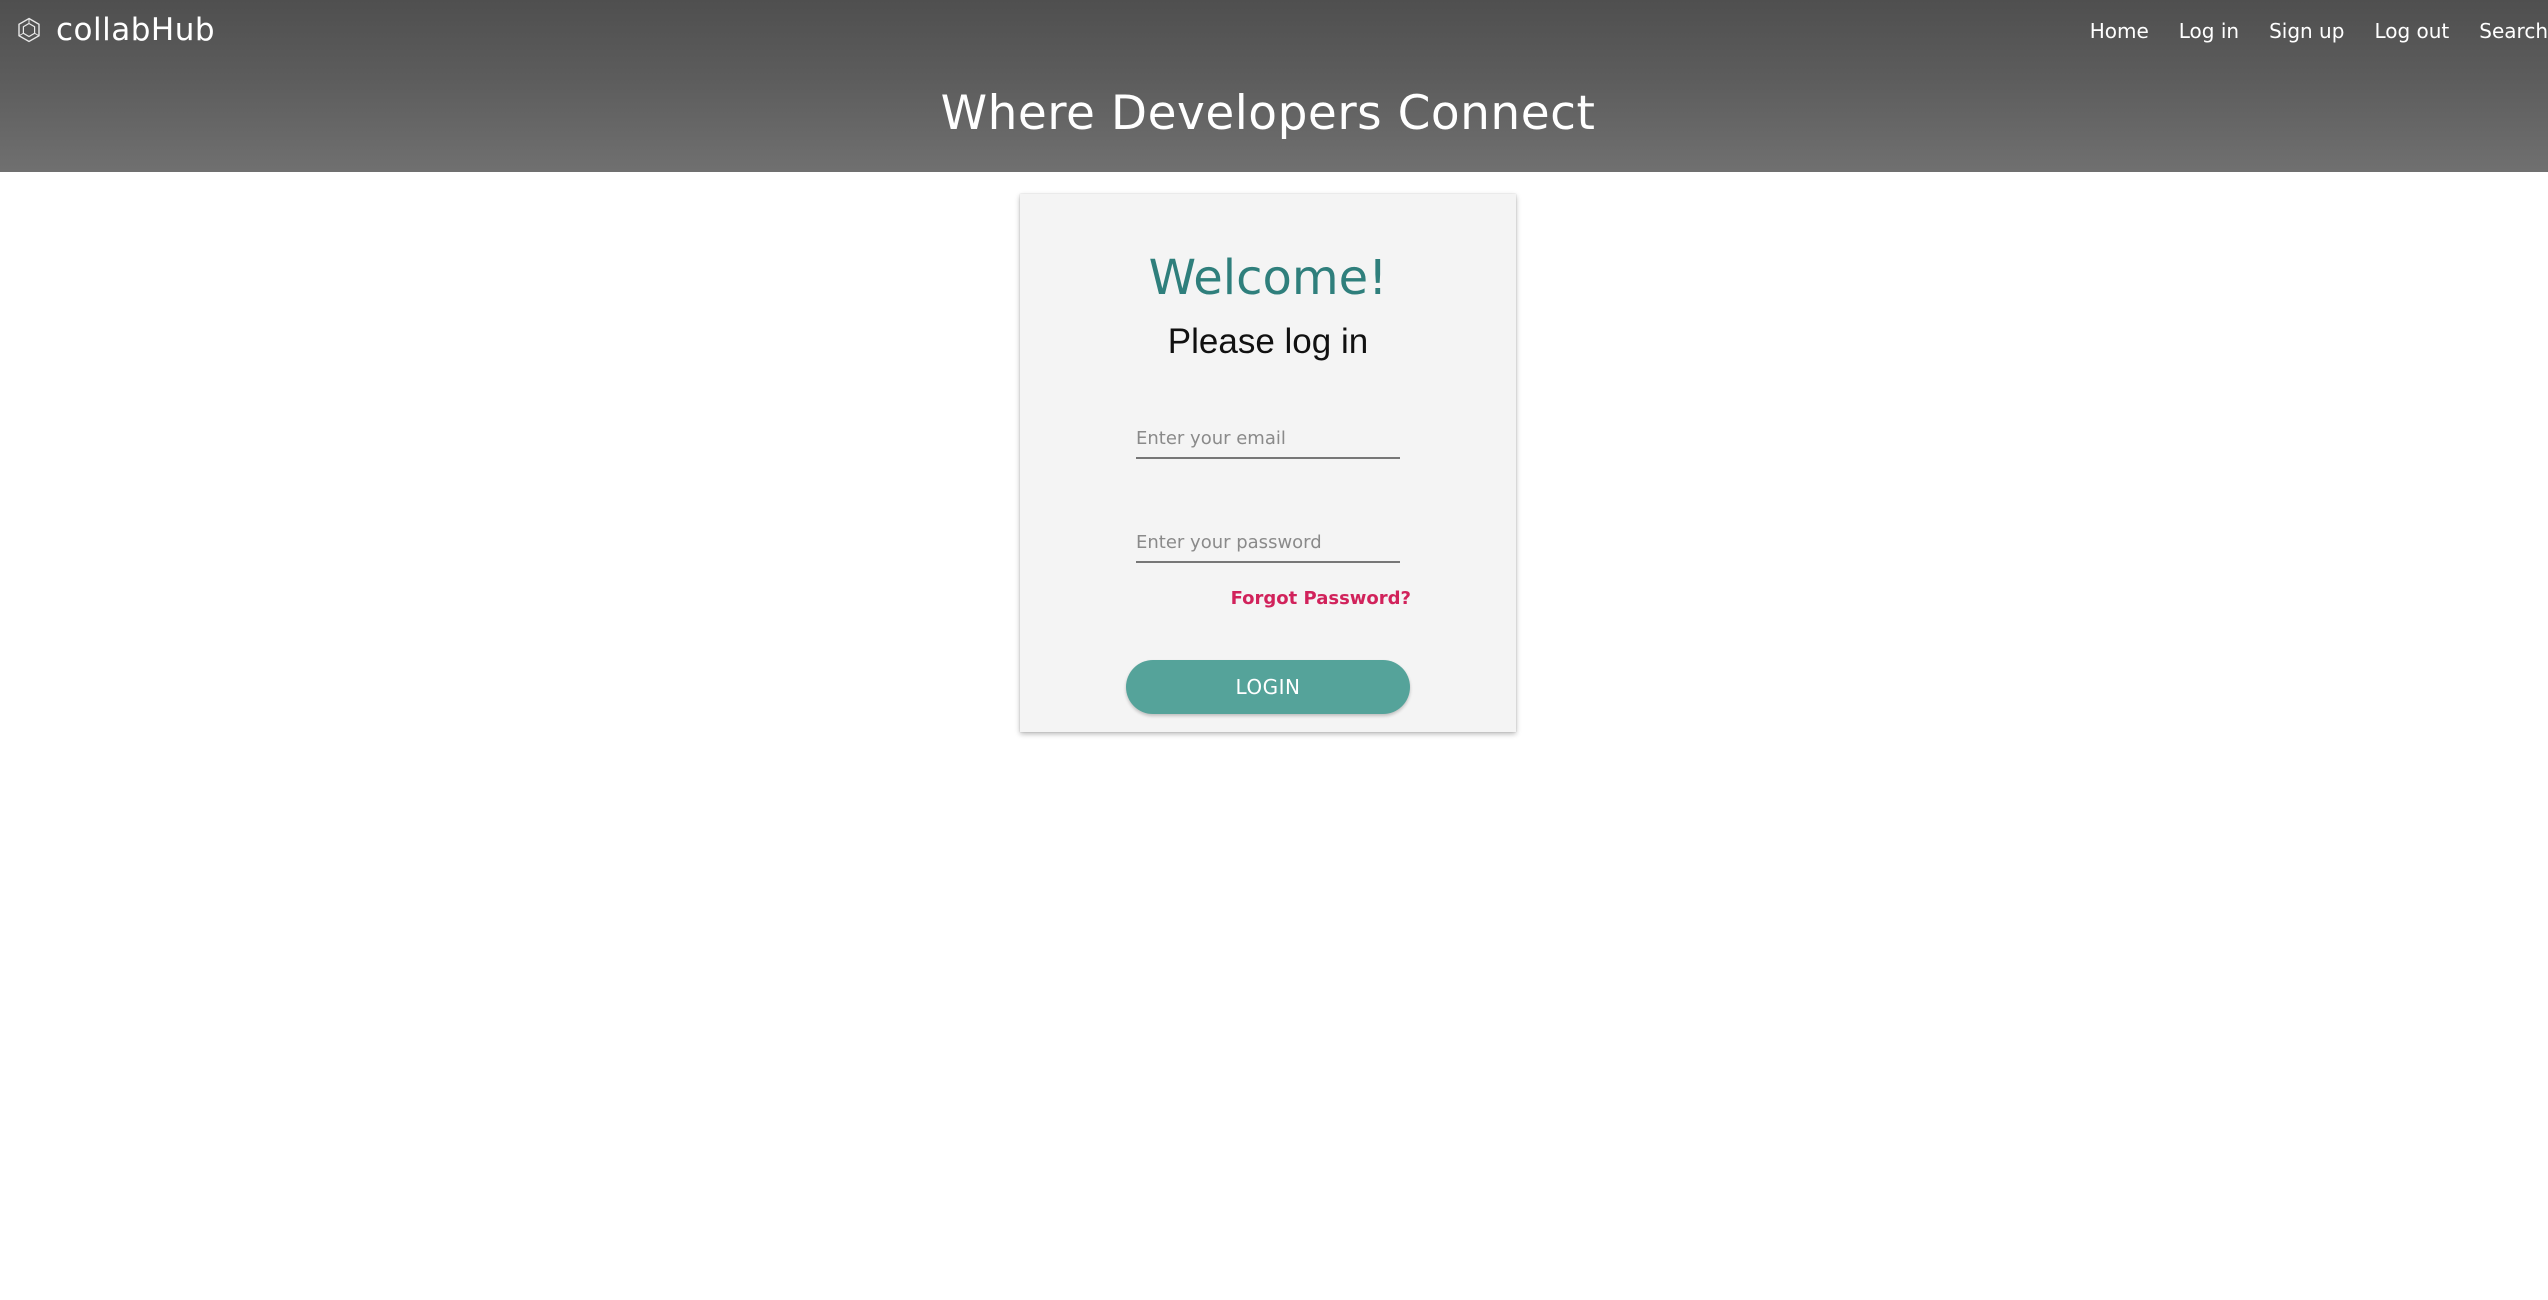 The image size is (2548, 1300). What do you see at coordinates (2306, 31) in the screenshot?
I see `nav-signup-link: Sign up` at bounding box center [2306, 31].